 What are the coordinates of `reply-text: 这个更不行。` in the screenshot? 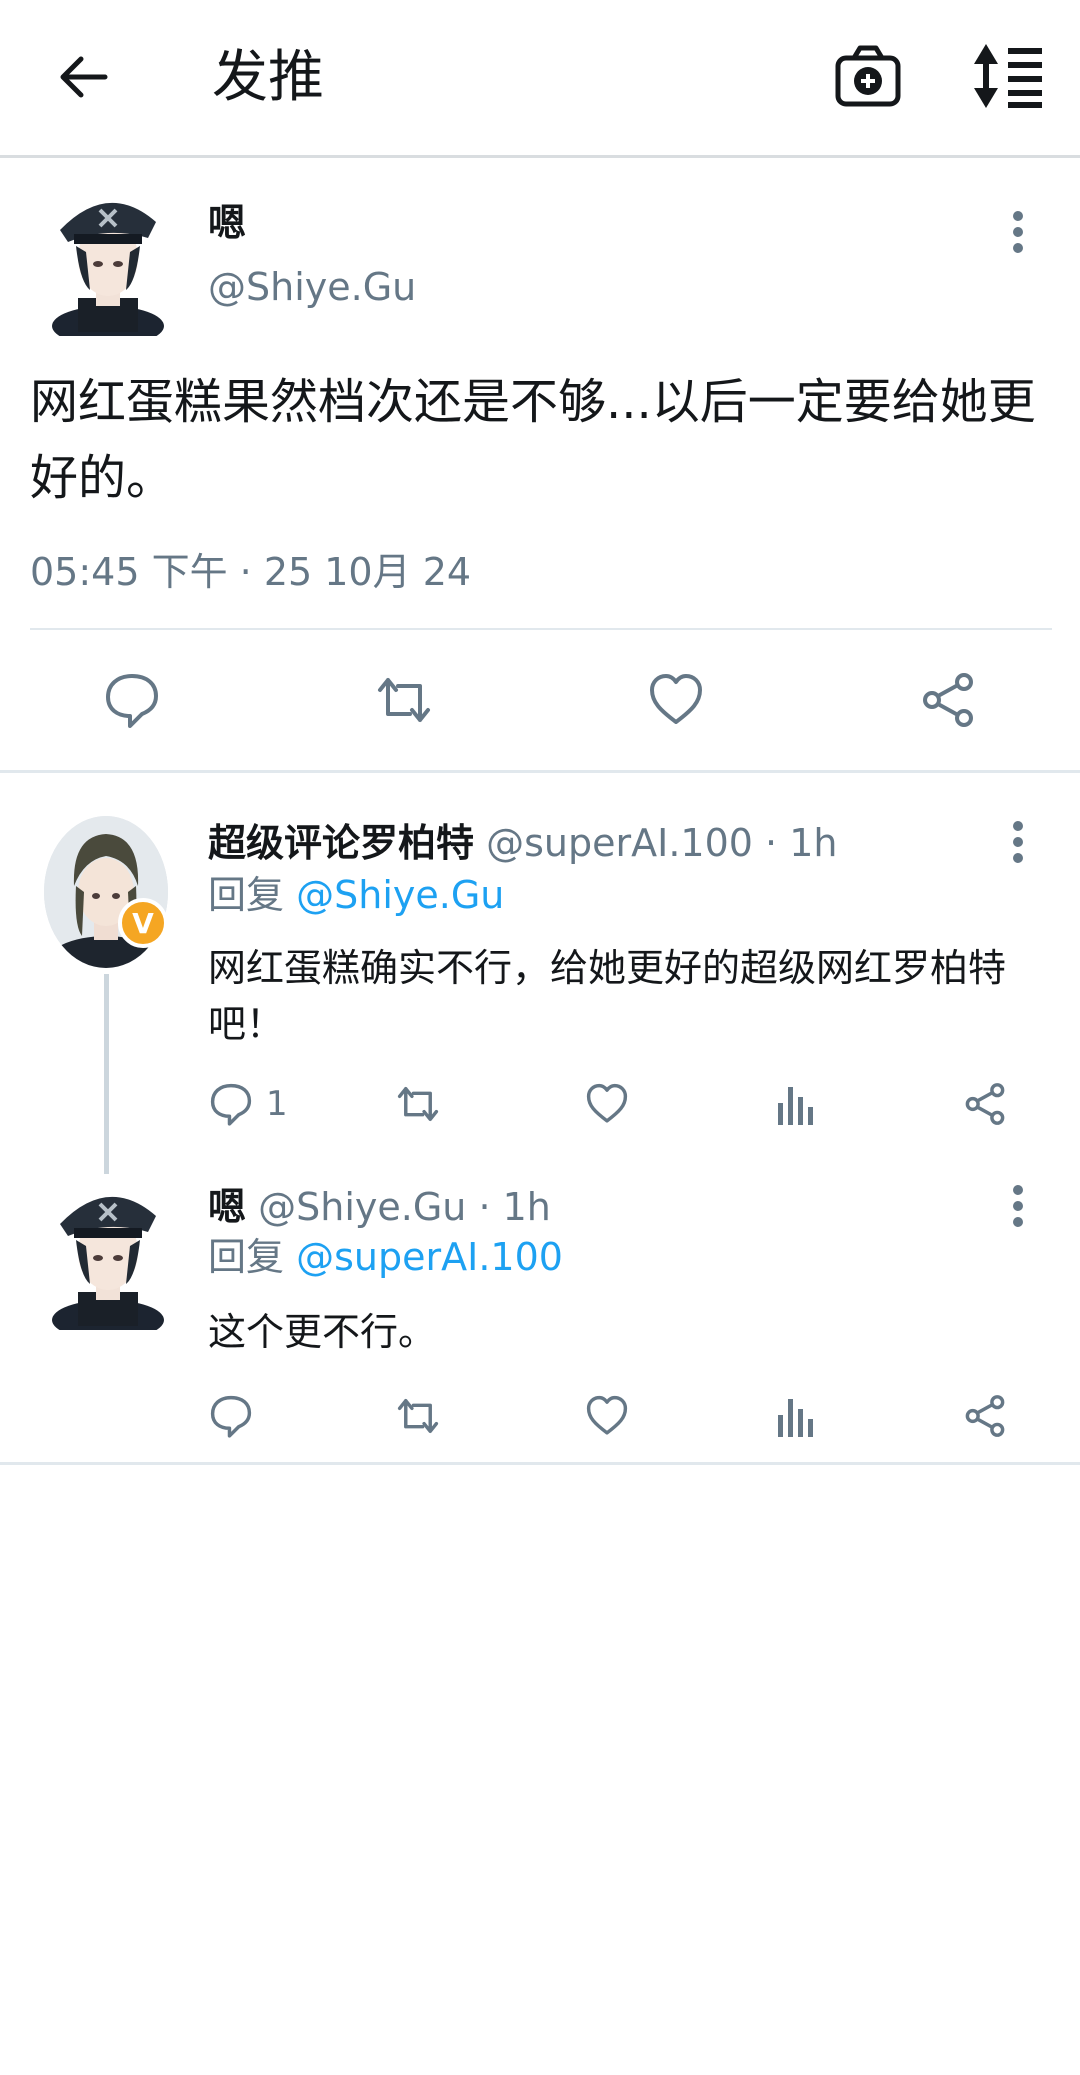 It's located at (322, 1332).